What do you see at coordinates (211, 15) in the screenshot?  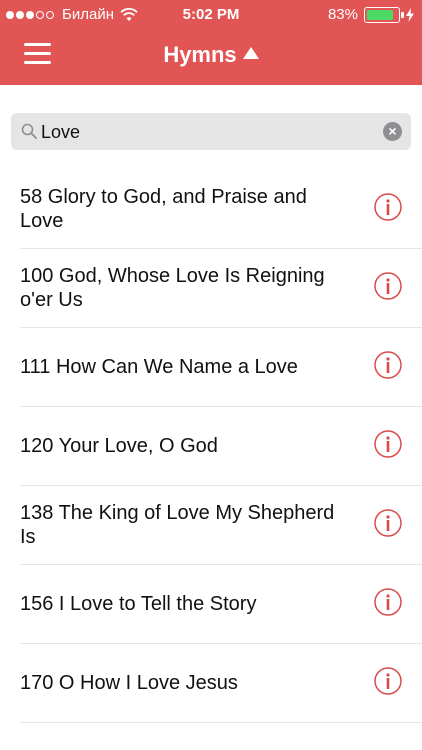 I see `status-bar: Билайн 5:02 PM 83%` at bounding box center [211, 15].